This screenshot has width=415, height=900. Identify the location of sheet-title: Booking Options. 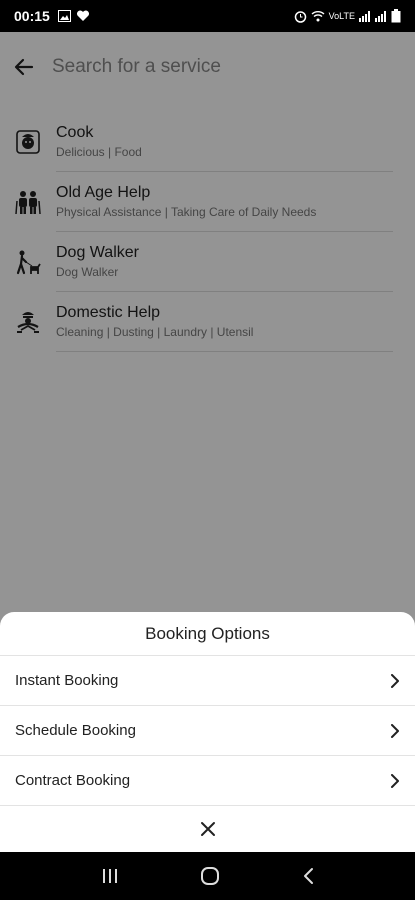
(207, 634).